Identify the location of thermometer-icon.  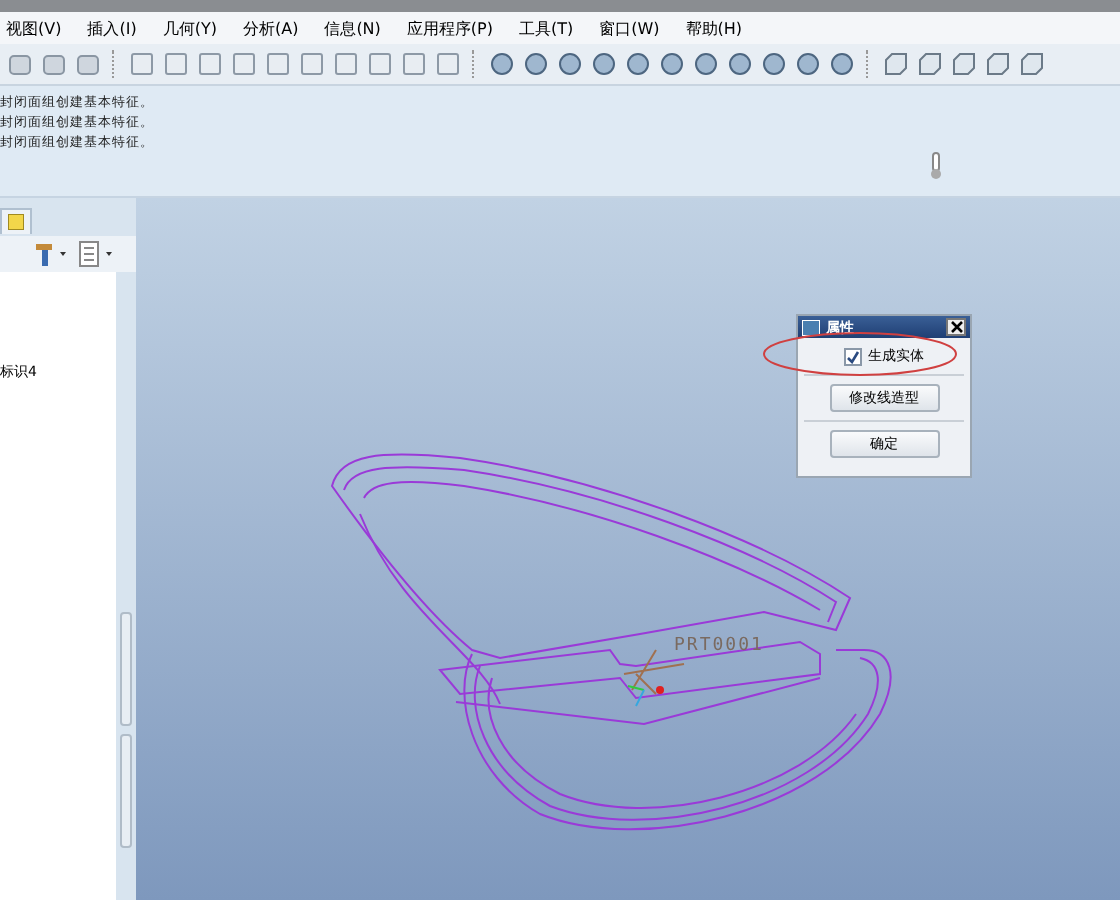
(936, 166).